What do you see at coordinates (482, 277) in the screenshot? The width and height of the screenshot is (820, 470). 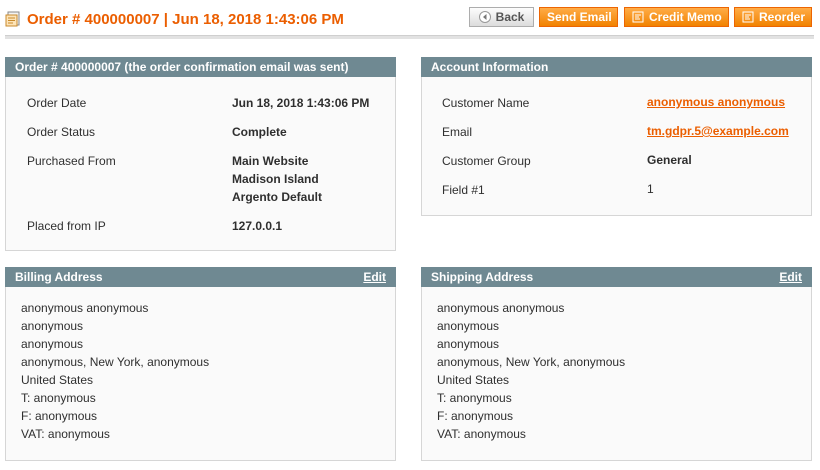 I see `shipping-box-title: Shipping Address` at bounding box center [482, 277].